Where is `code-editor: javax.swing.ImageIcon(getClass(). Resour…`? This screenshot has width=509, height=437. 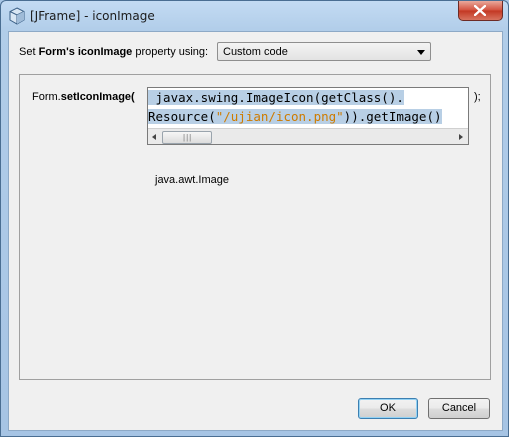
code-editor: javax.swing.ImageIcon(getClass(). Resour… is located at coordinates (308, 116).